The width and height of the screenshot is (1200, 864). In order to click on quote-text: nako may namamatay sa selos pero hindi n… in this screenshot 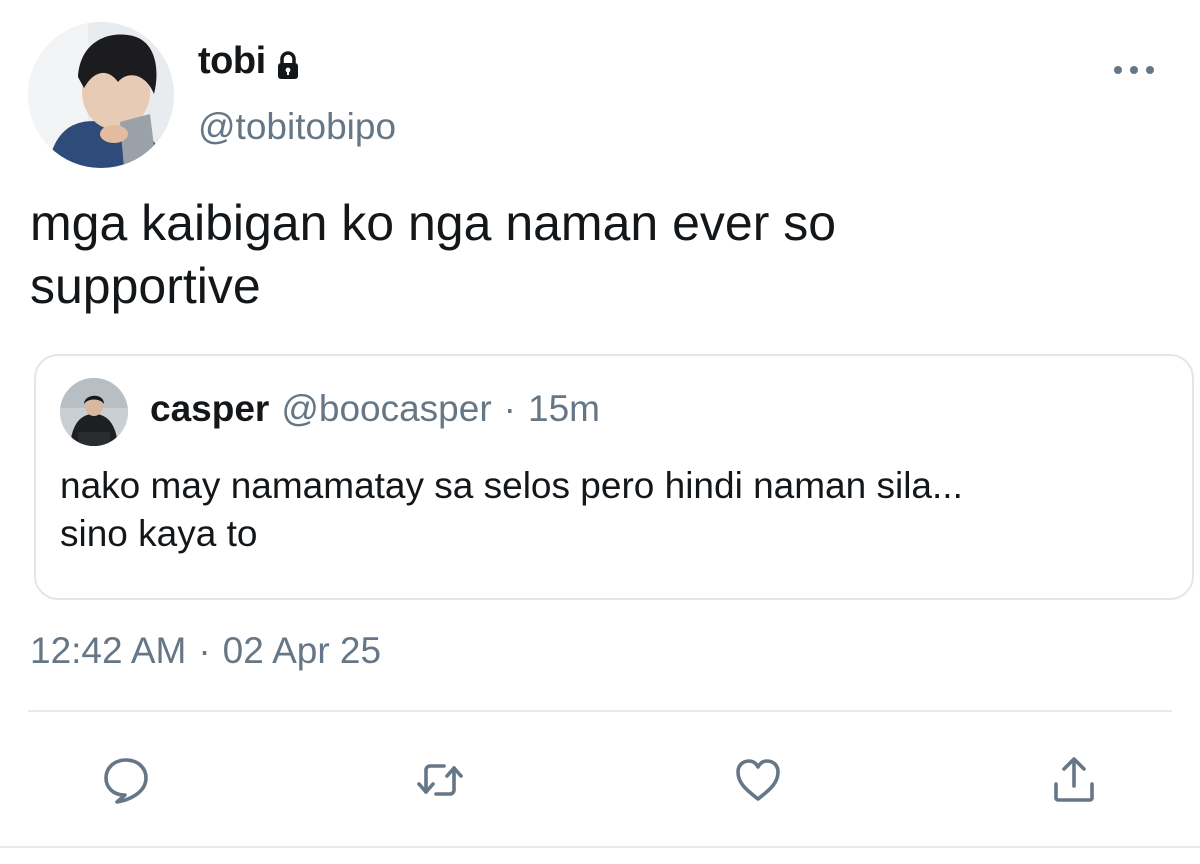, I will do `click(511, 509)`.